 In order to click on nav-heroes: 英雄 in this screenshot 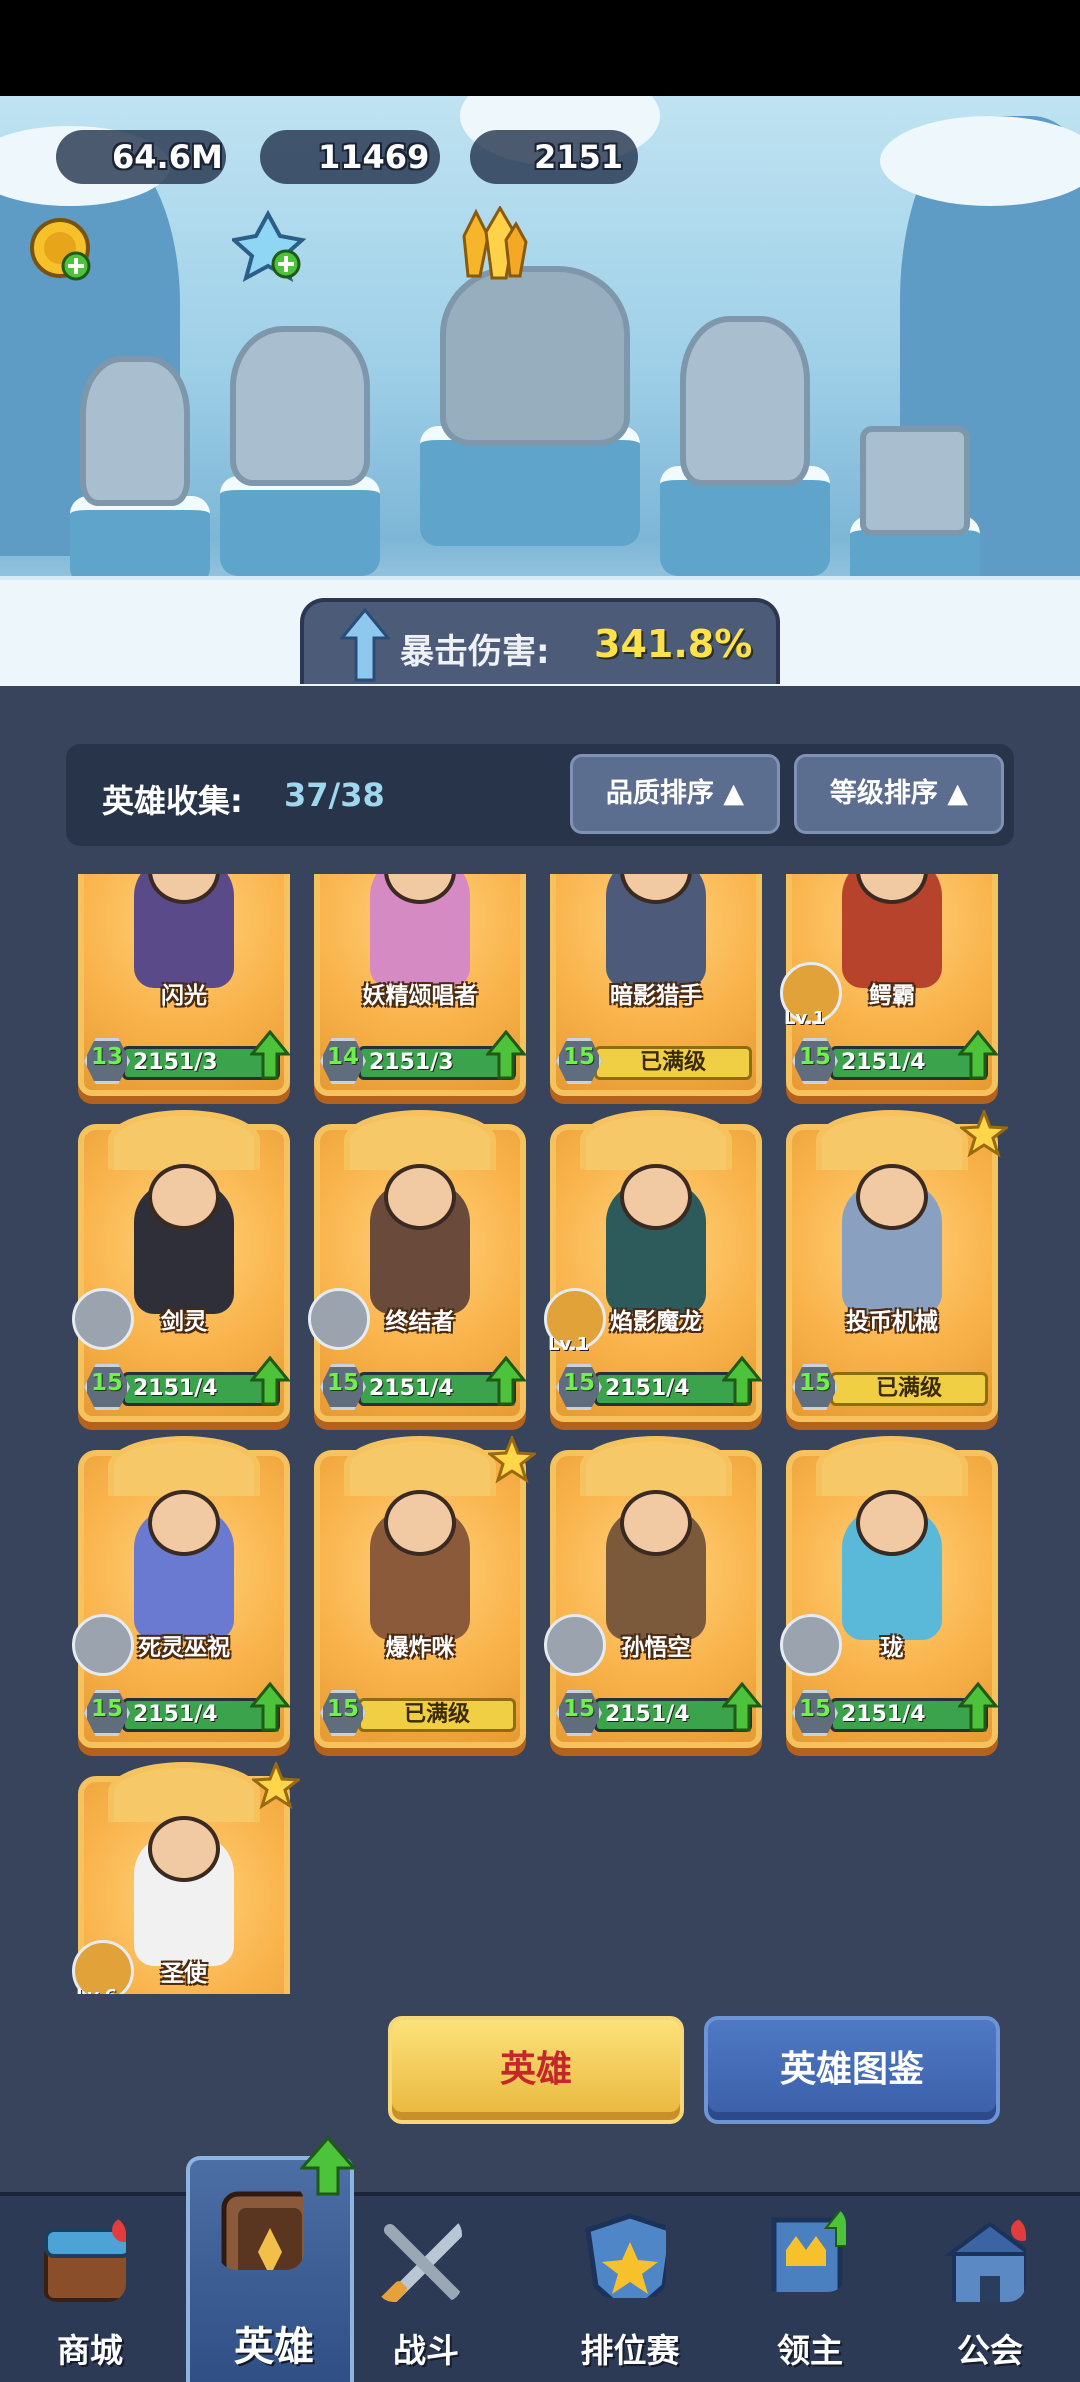, I will do `click(271, 2259)`.